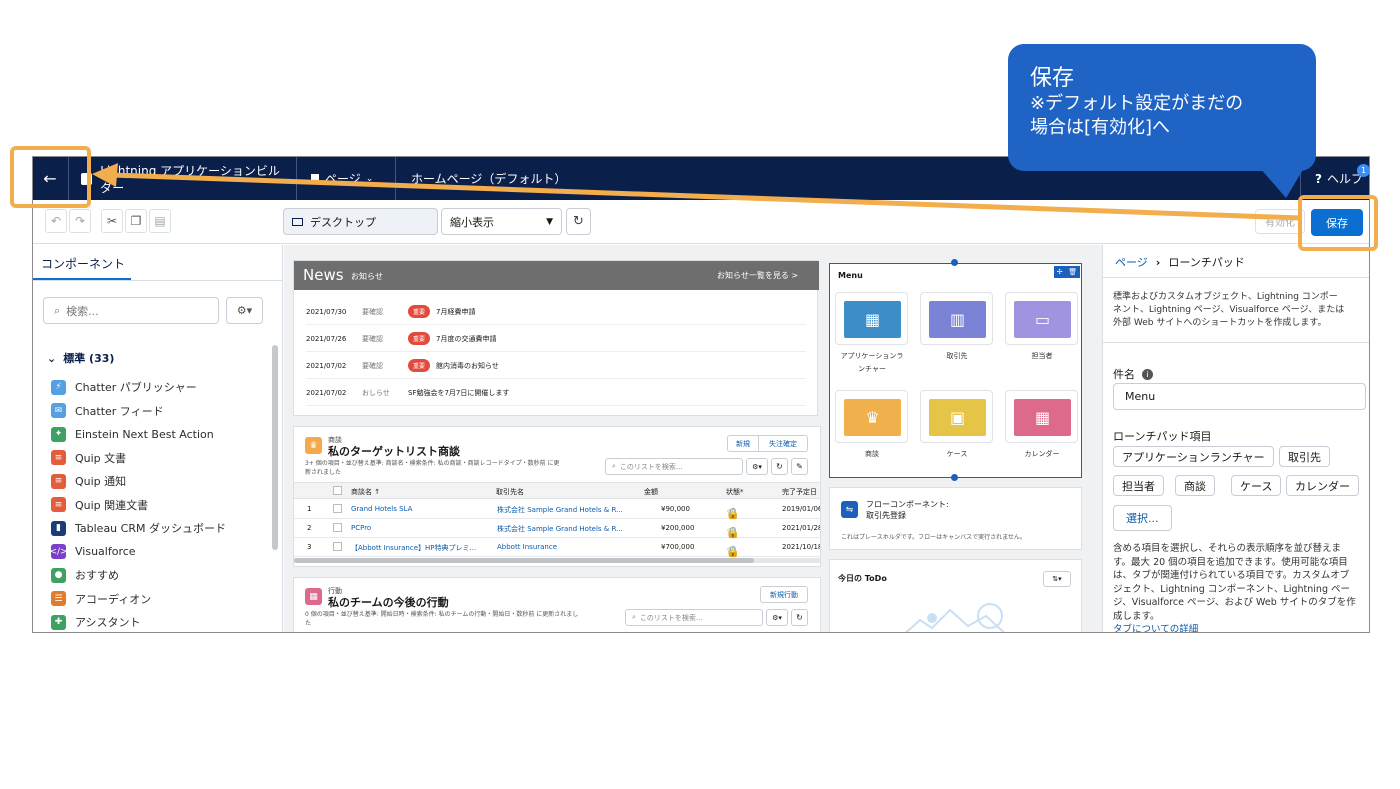 This screenshot has width=1400, height=789. What do you see at coordinates (1137, 103) in the screenshot?
I see `callout-line-1: ※デフォルト設定がまだの` at bounding box center [1137, 103].